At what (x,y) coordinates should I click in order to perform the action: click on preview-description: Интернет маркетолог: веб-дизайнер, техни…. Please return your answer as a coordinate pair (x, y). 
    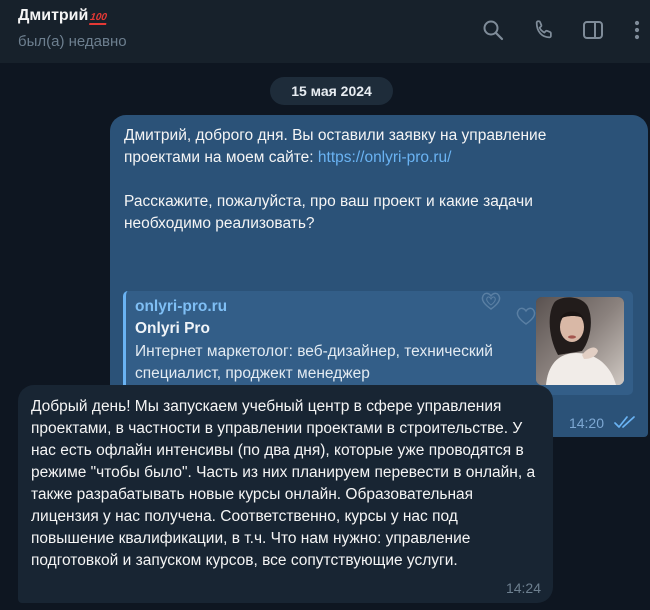
    Looking at the image, I should click on (314, 362).